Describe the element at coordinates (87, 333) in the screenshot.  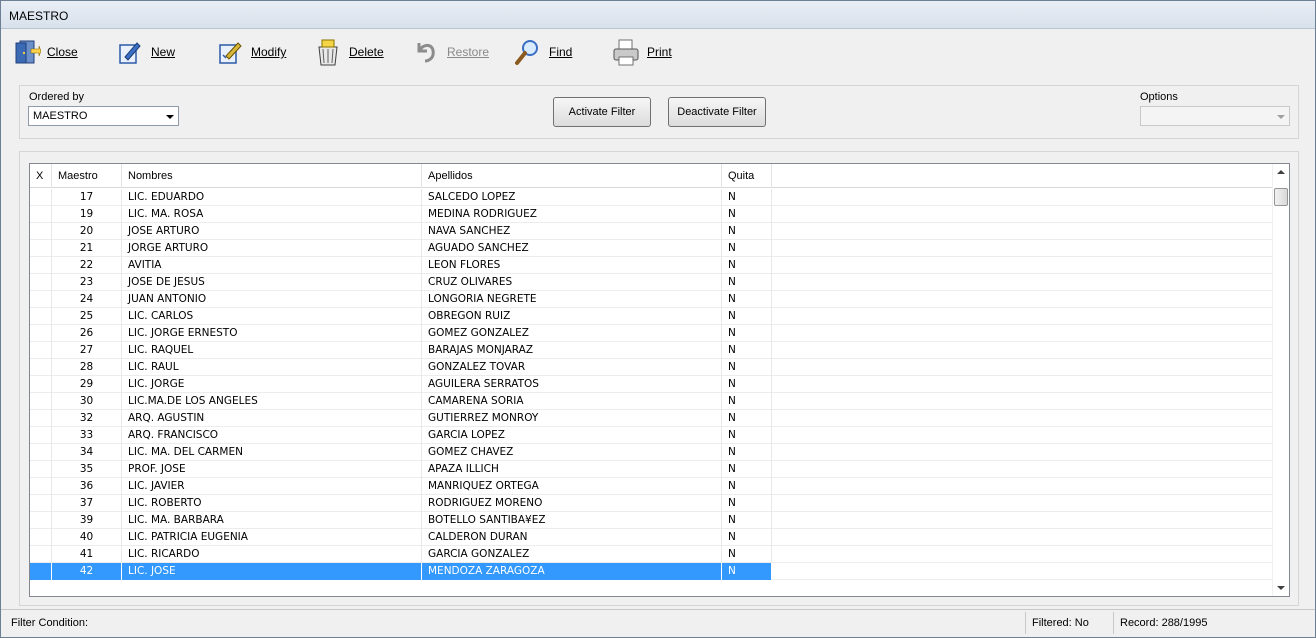
I see `cell-maestro: 26` at that location.